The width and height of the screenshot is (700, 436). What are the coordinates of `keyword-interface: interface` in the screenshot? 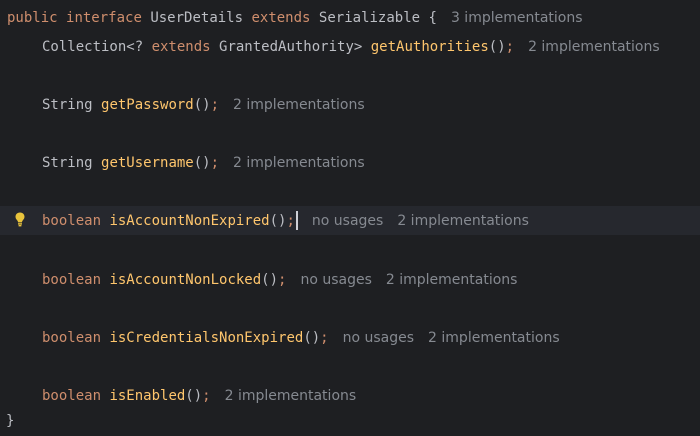 It's located at (104, 17).